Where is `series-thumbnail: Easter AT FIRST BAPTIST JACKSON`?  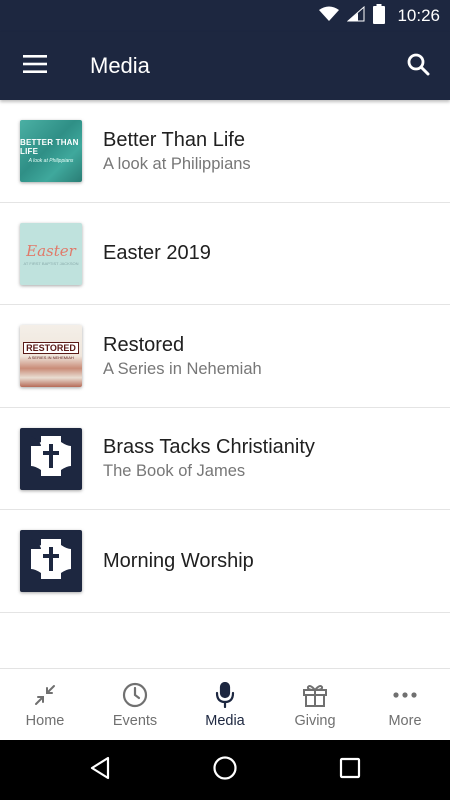
series-thumbnail: Easter AT FIRST BAPTIST JACKSON is located at coordinates (51, 253).